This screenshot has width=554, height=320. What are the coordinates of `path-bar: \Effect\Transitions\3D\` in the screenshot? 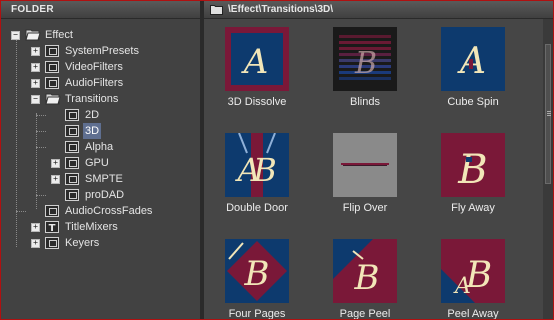 It's located at (378, 10).